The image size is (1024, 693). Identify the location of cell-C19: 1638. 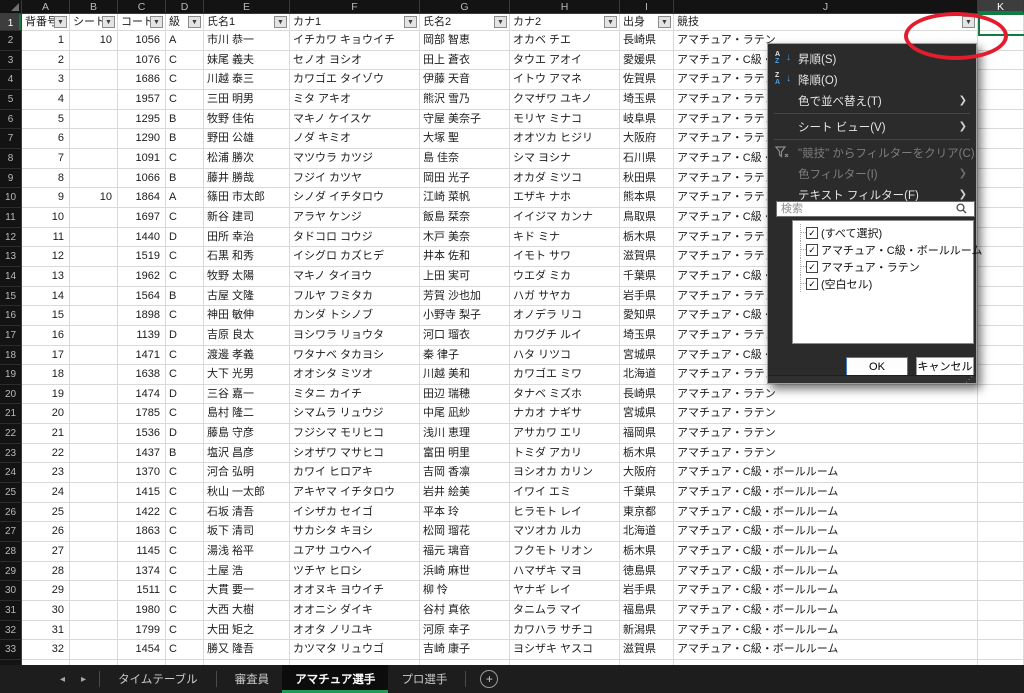
(142, 375).